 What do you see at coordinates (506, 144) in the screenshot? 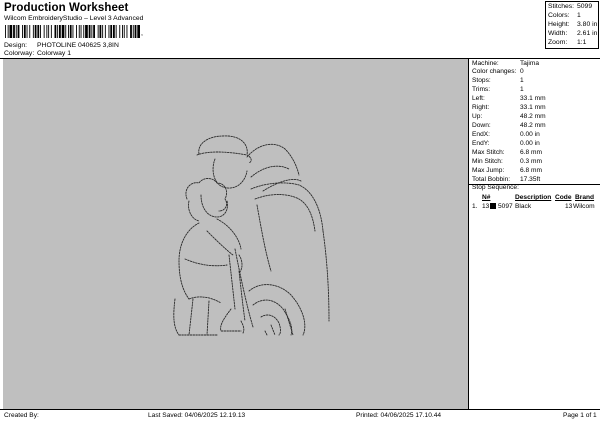
I see `info-row: EndY: 0.00 in` at bounding box center [506, 144].